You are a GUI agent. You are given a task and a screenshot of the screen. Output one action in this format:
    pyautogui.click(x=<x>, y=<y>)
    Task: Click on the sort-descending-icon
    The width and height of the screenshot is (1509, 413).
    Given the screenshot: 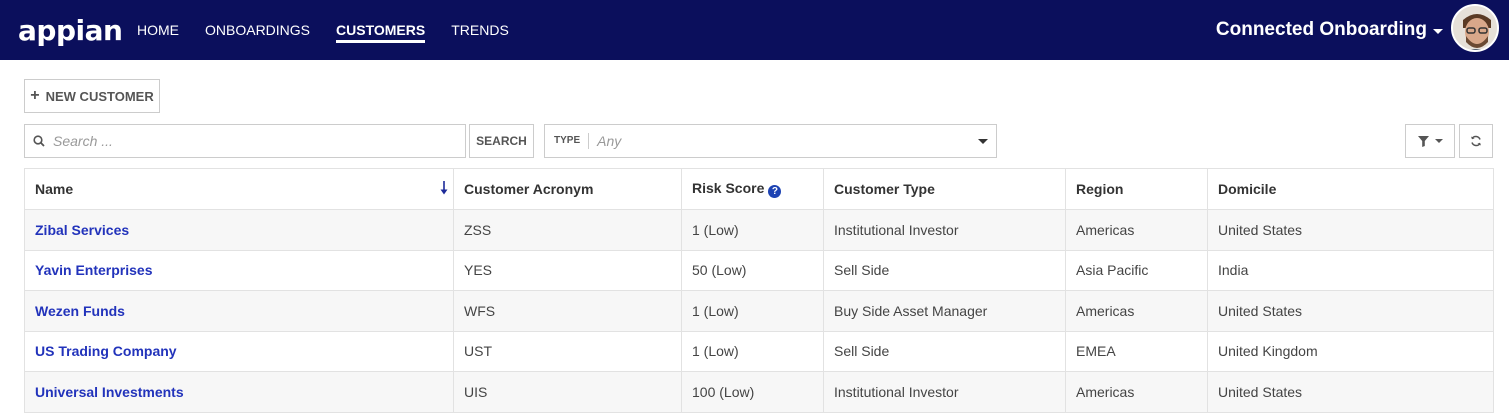 What is the action you would take?
    pyautogui.click(x=444, y=188)
    